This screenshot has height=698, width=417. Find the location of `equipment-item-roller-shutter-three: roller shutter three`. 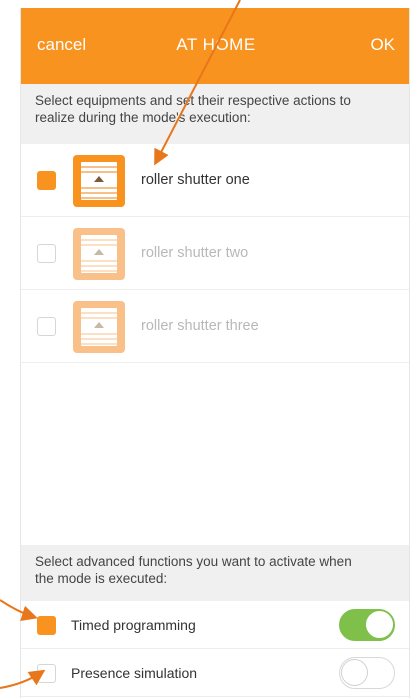

equipment-item-roller-shutter-three: roller shutter three is located at coordinates (215, 326).